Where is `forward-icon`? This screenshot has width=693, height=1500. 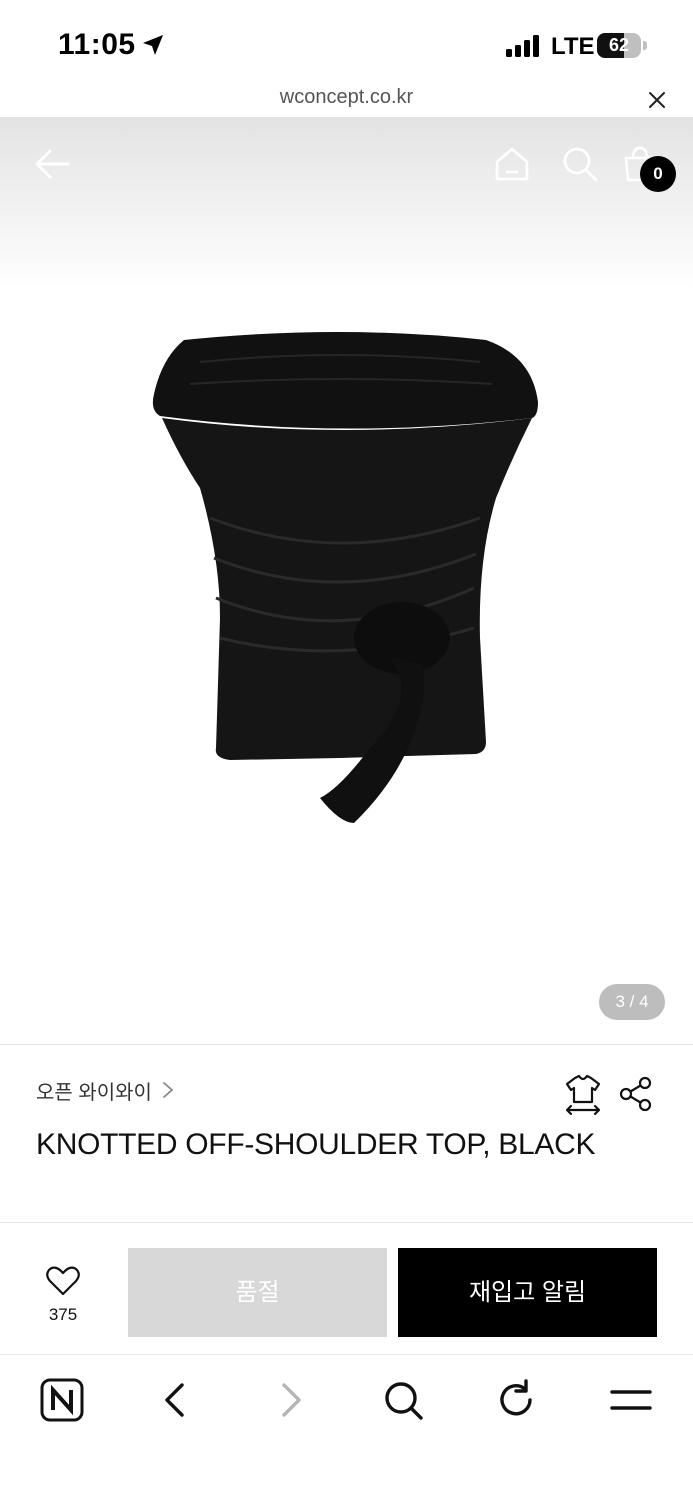
forward-icon is located at coordinates (291, 1400).